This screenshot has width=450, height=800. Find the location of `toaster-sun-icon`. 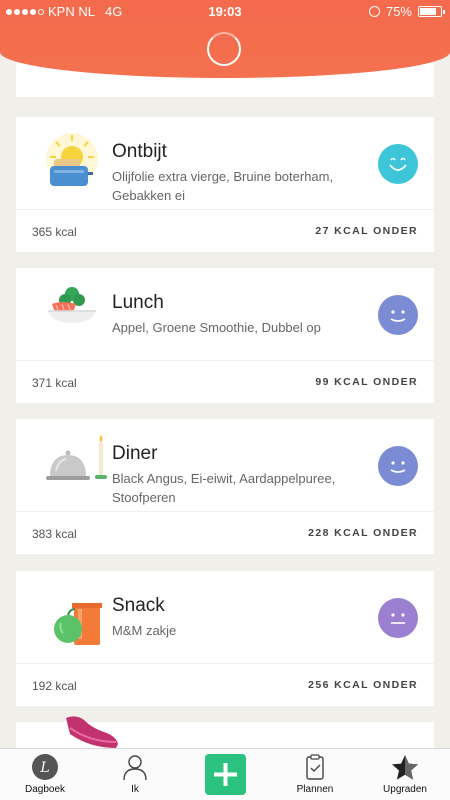

toaster-sun-icon is located at coordinates (72, 164).